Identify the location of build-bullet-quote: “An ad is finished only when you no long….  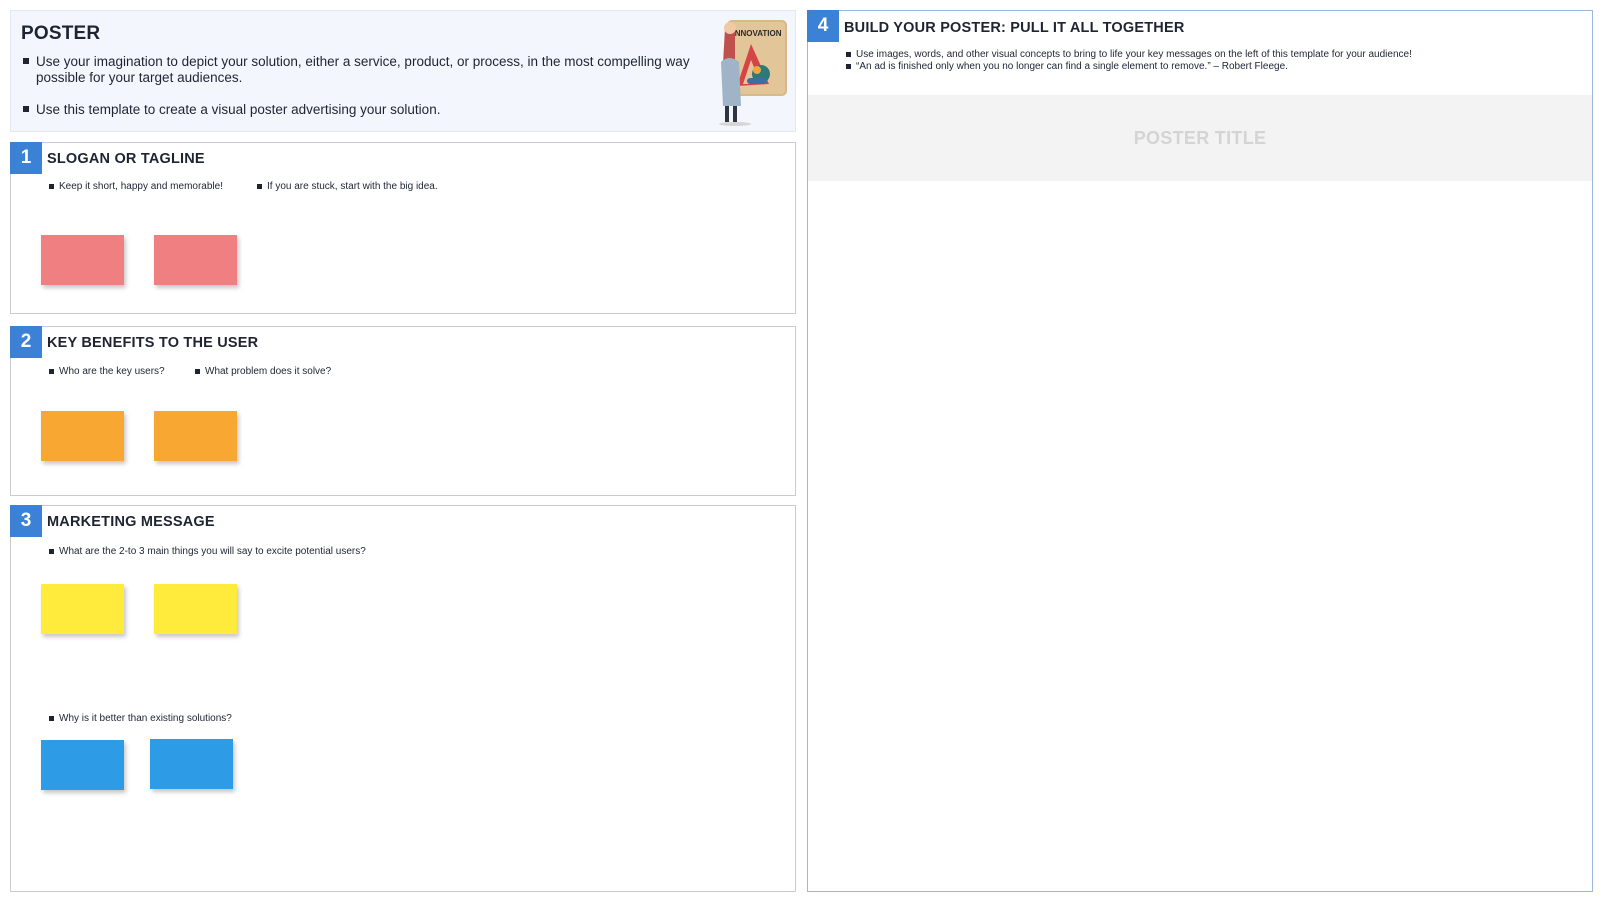
(1067, 67).